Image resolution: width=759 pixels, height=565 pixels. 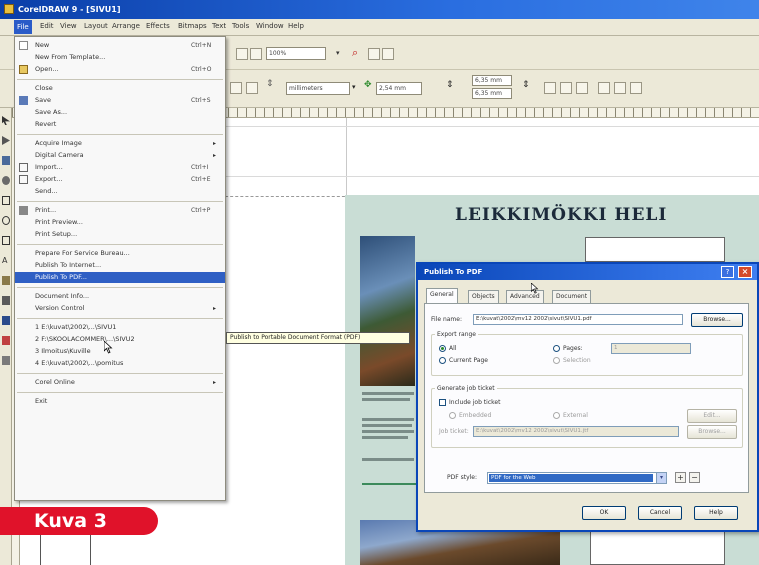 I want to click on duplicate-y-field: 6,35 mm, so click(x=492, y=93).